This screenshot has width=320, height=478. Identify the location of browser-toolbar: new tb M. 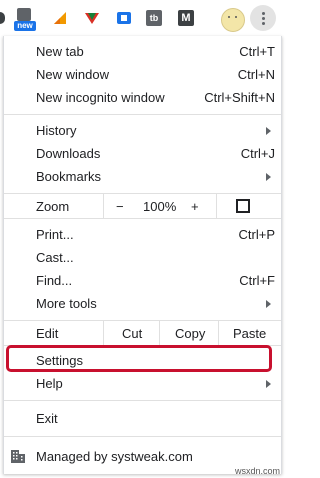
(143, 18).